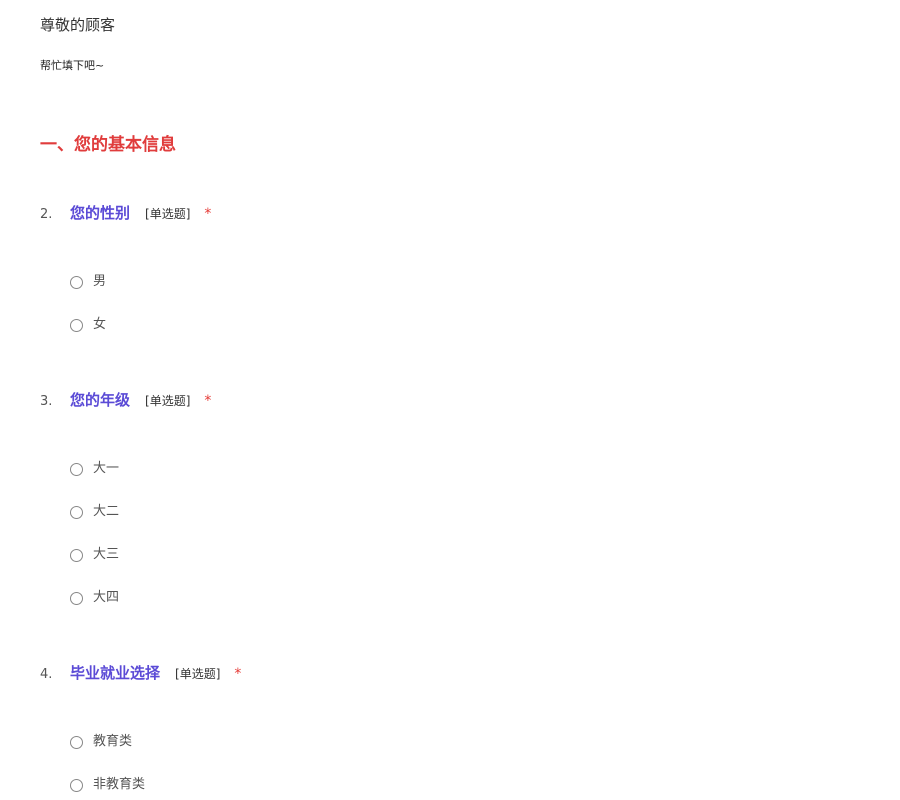 The width and height of the screenshot is (900, 800). What do you see at coordinates (72, 65) in the screenshot?
I see `survey-subtitle: 帮忙填下吧~` at bounding box center [72, 65].